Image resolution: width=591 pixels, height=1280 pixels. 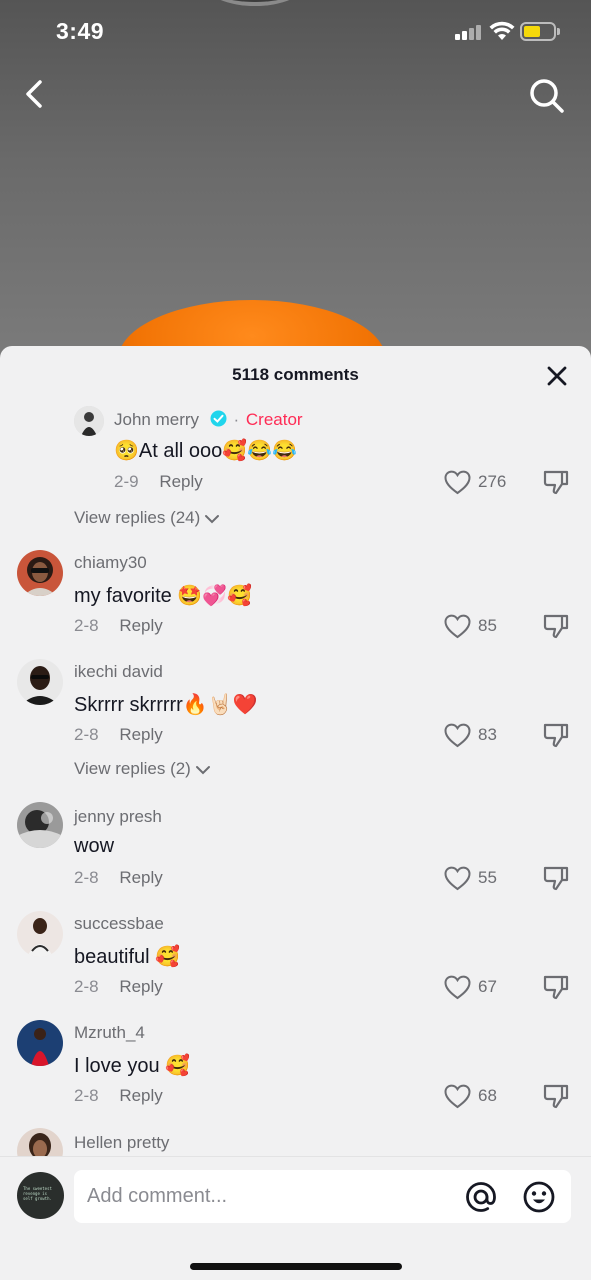 I want to click on like-button: 67, so click(x=479, y=988).